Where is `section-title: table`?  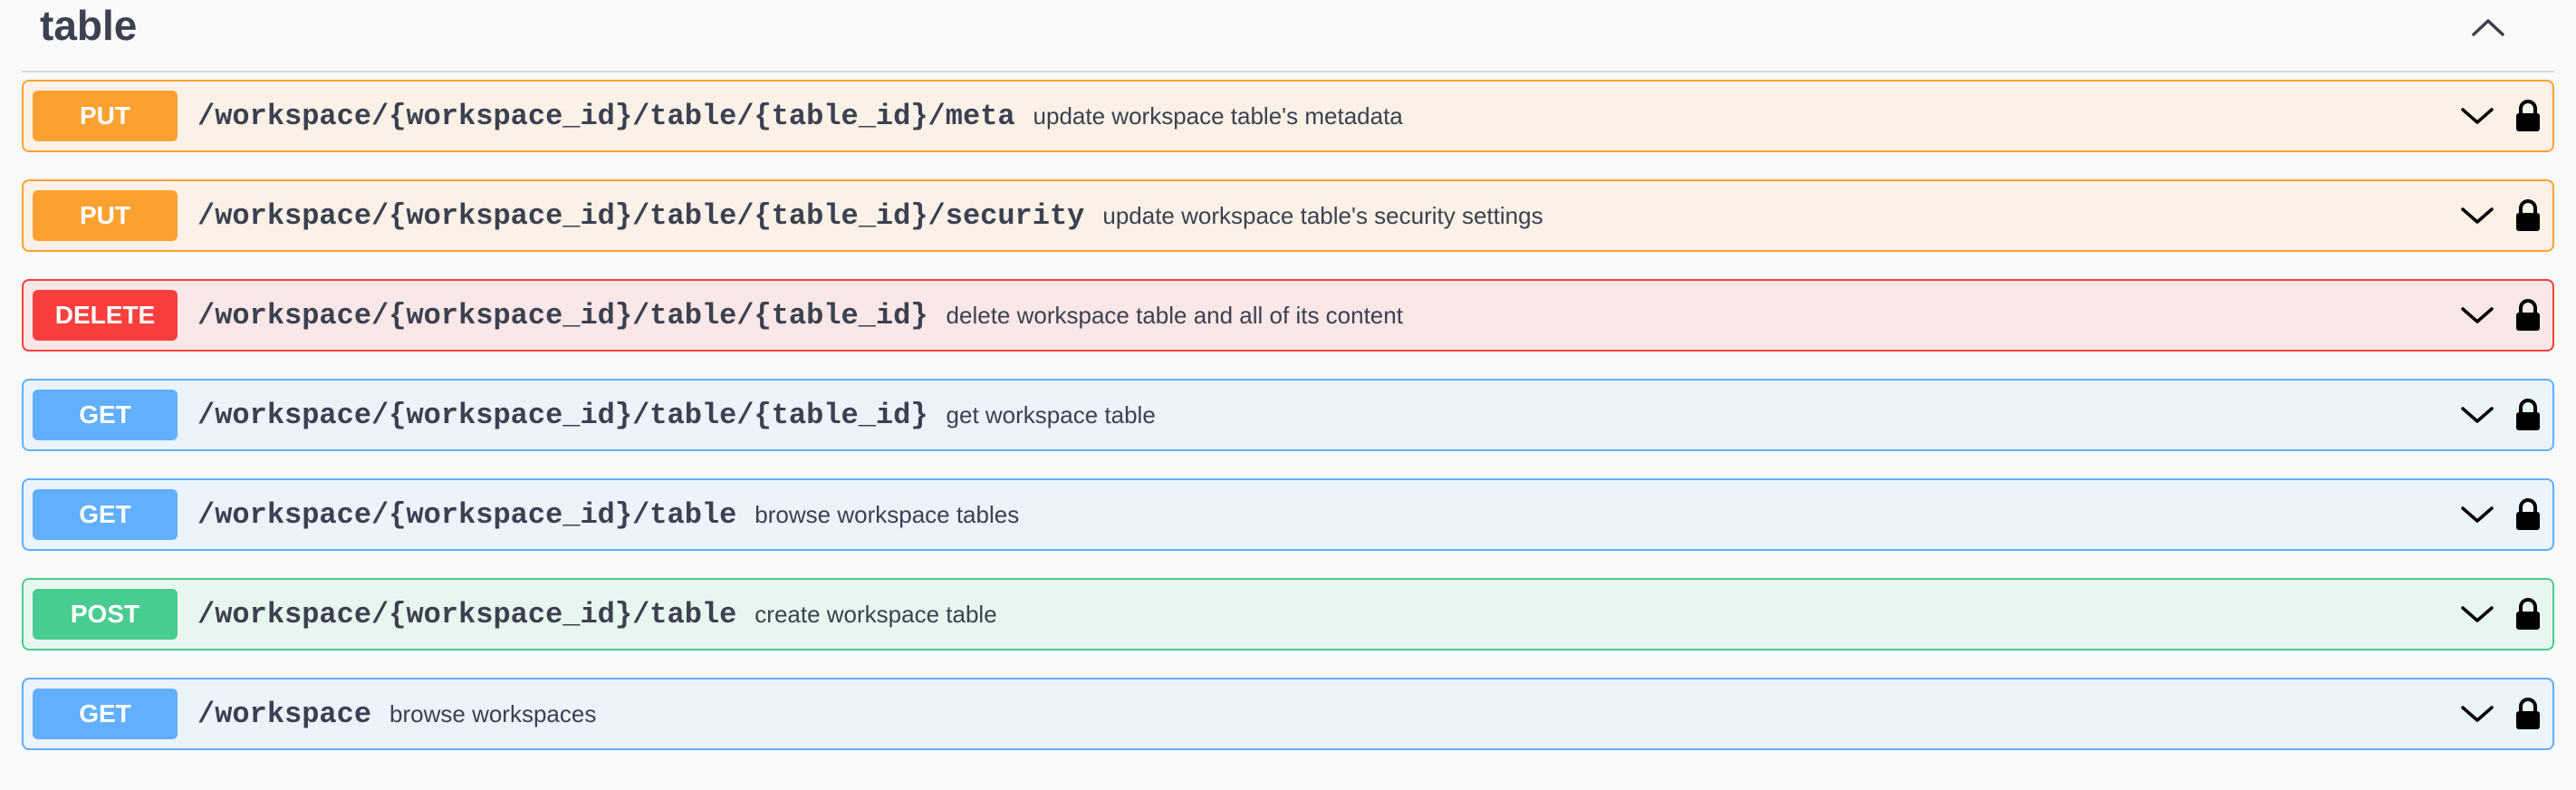
section-title: table is located at coordinates (89, 26).